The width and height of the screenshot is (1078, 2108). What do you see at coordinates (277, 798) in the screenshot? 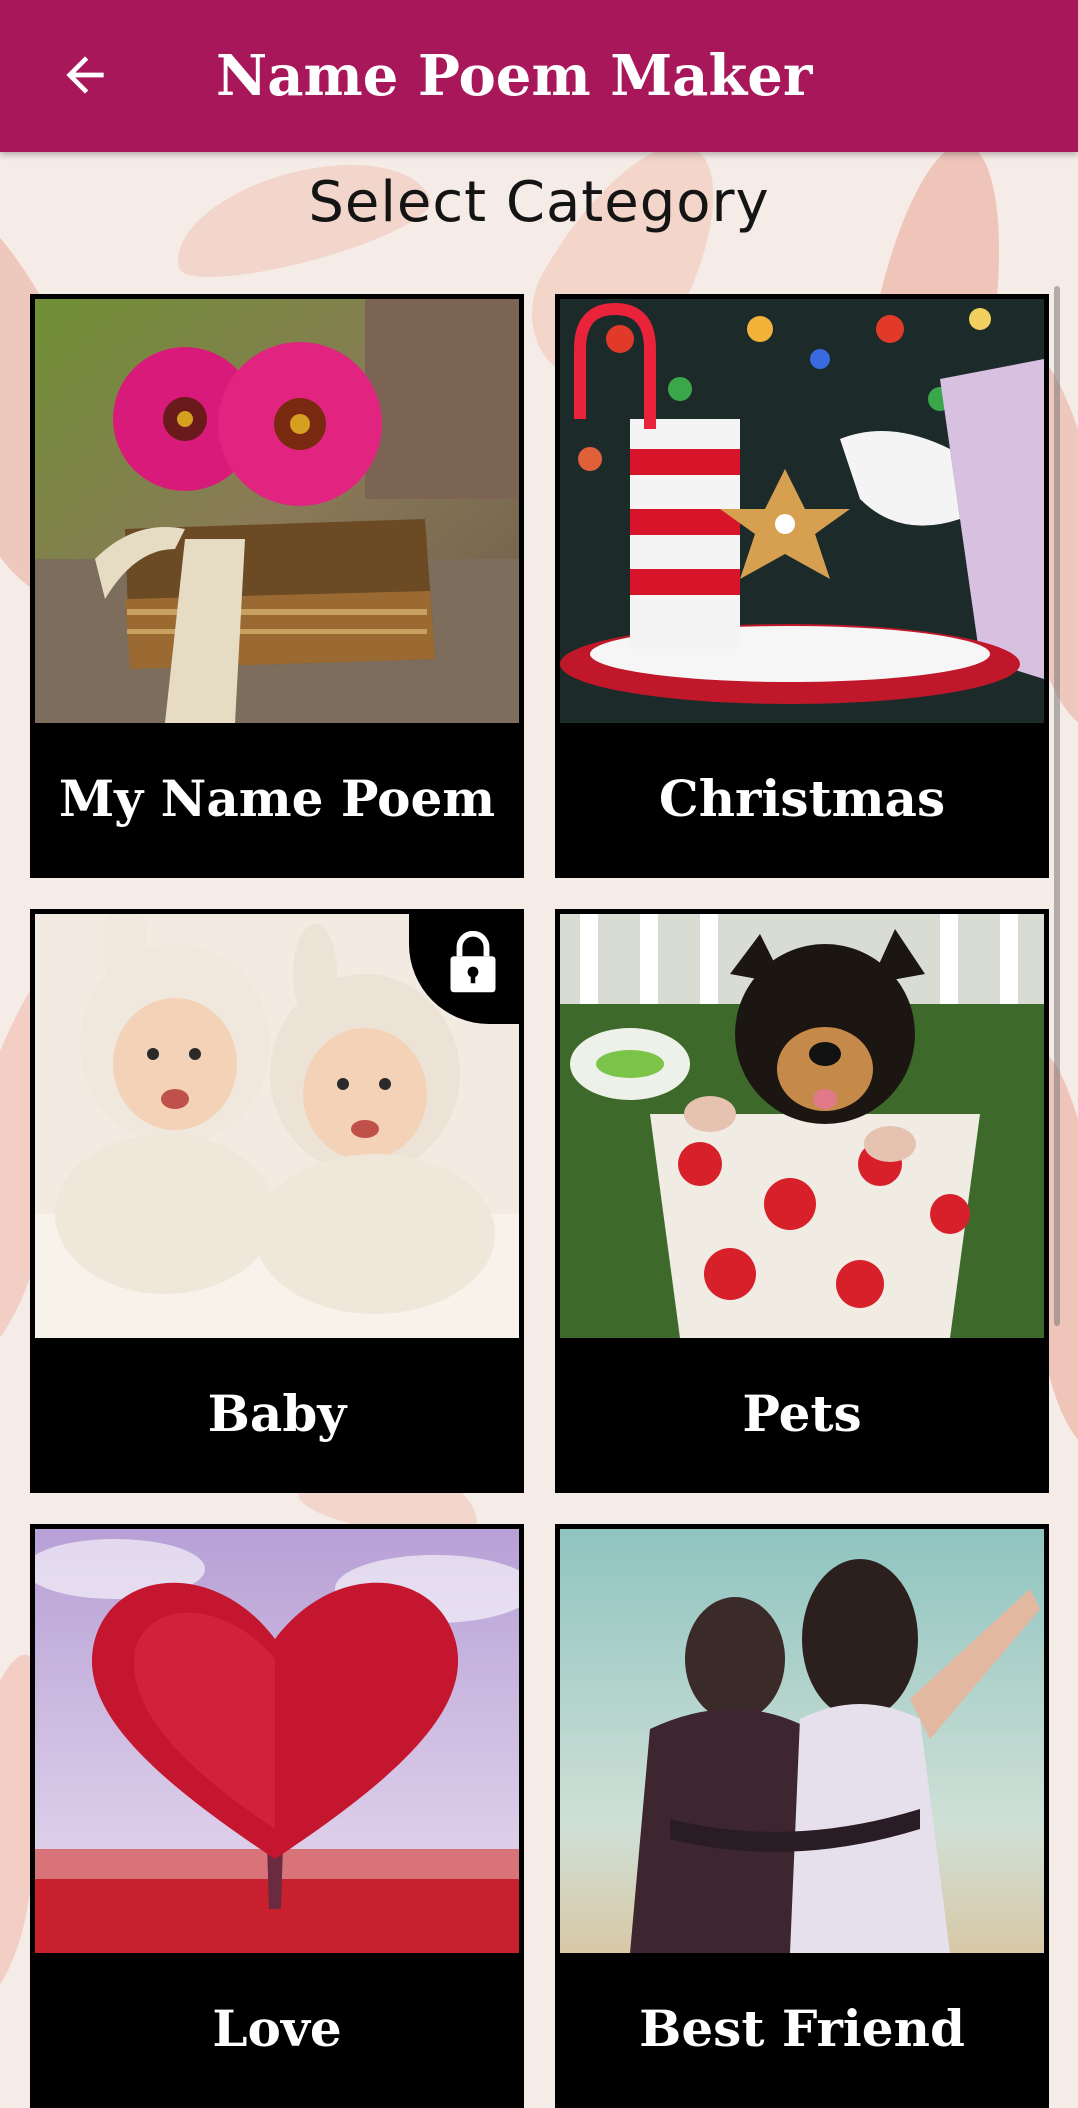
I see `category-label: My Name Poem` at bounding box center [277, 798].